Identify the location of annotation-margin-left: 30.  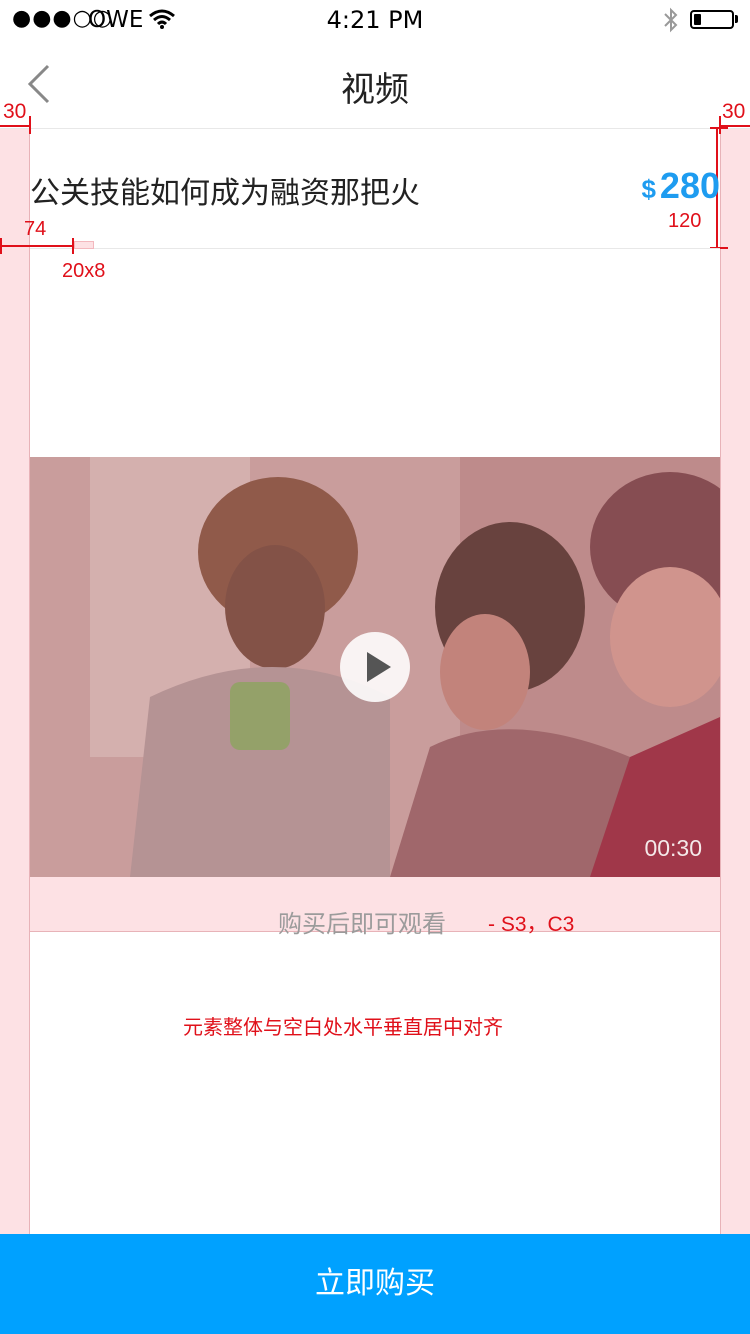
(15, 111).